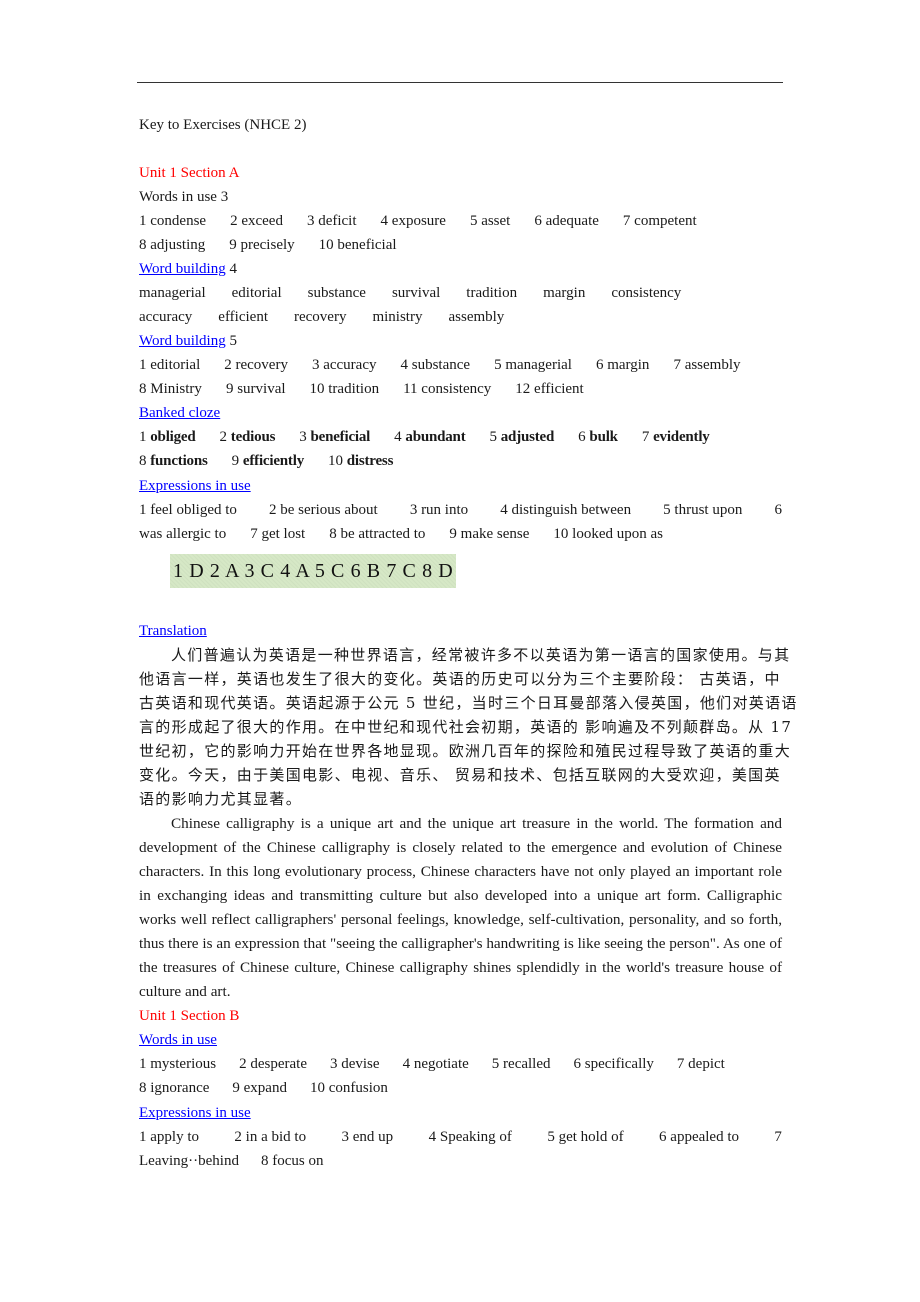  What do you see at coordinates (336, 293) in the screenshot?
I see `answer-item: substance` at bounding box center [336, 293].